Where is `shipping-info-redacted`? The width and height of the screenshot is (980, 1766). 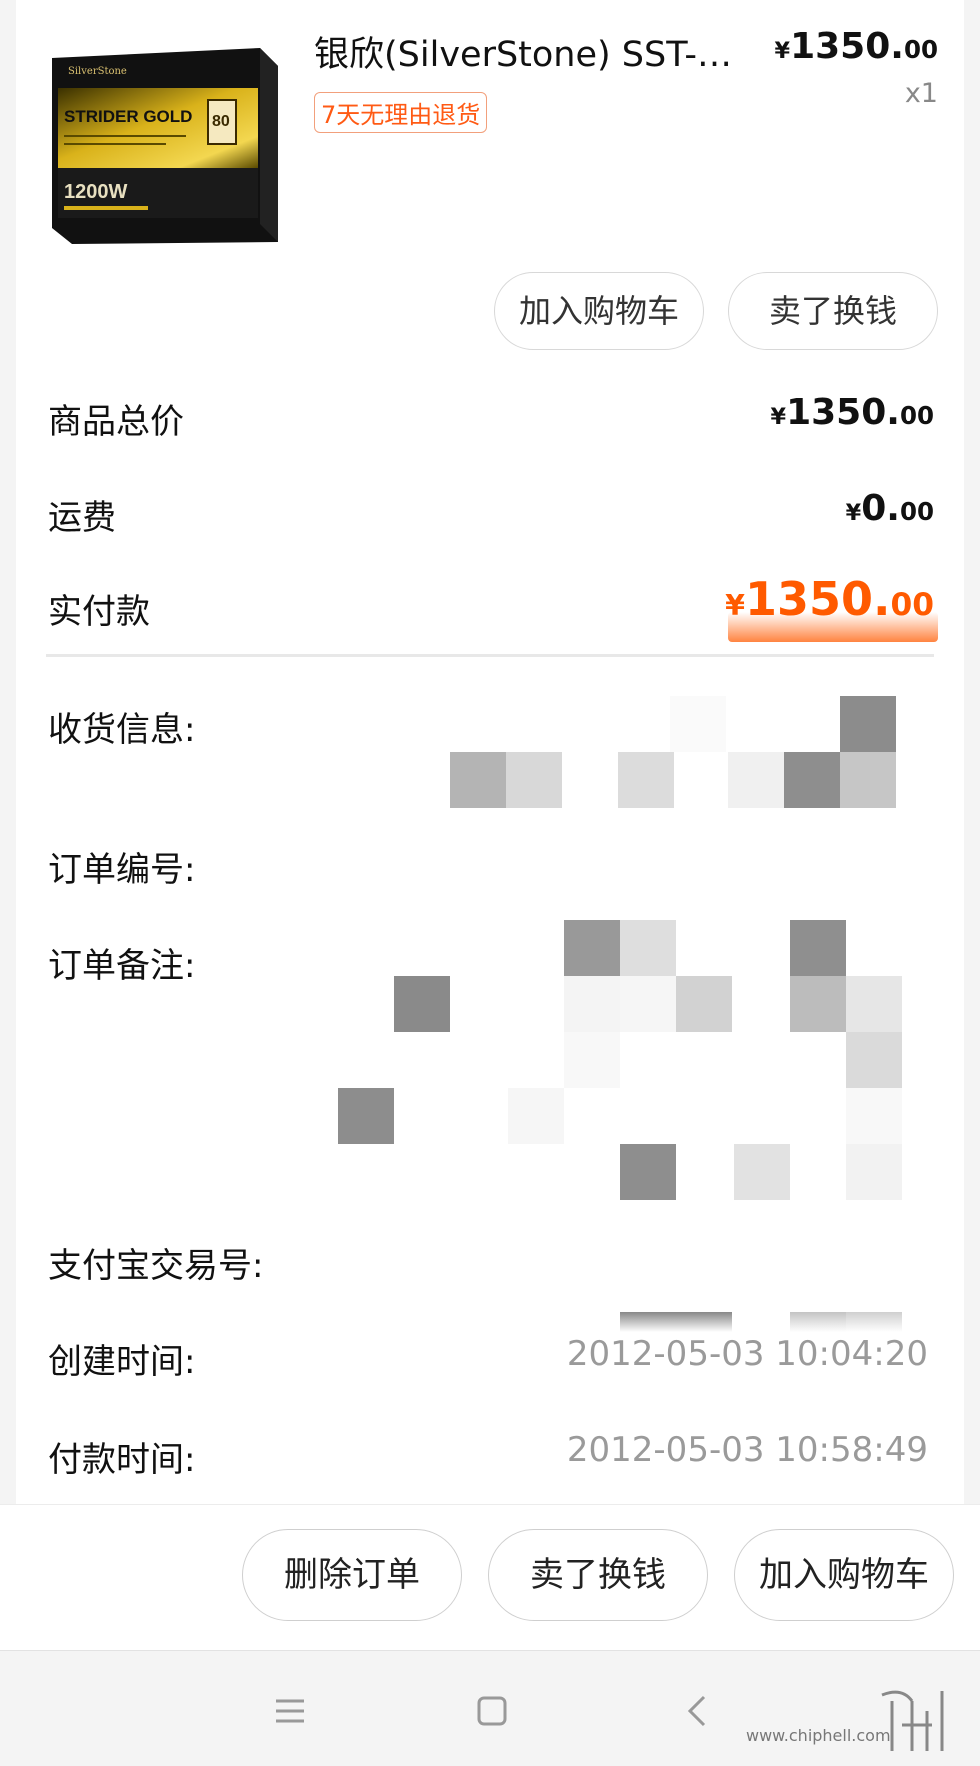
shipping-info-redacted is located at coordinates (673, 752).